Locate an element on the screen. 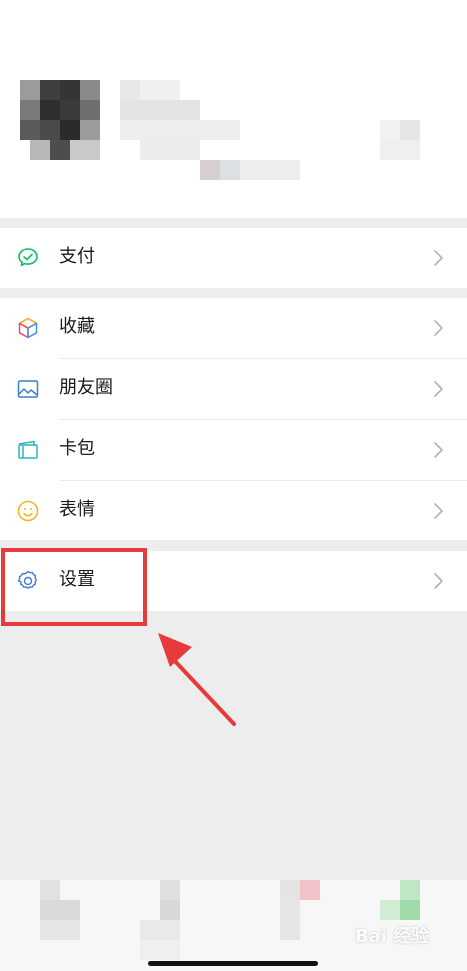  menu-label-stickers: 表情 is located at coordinates (77, 509).